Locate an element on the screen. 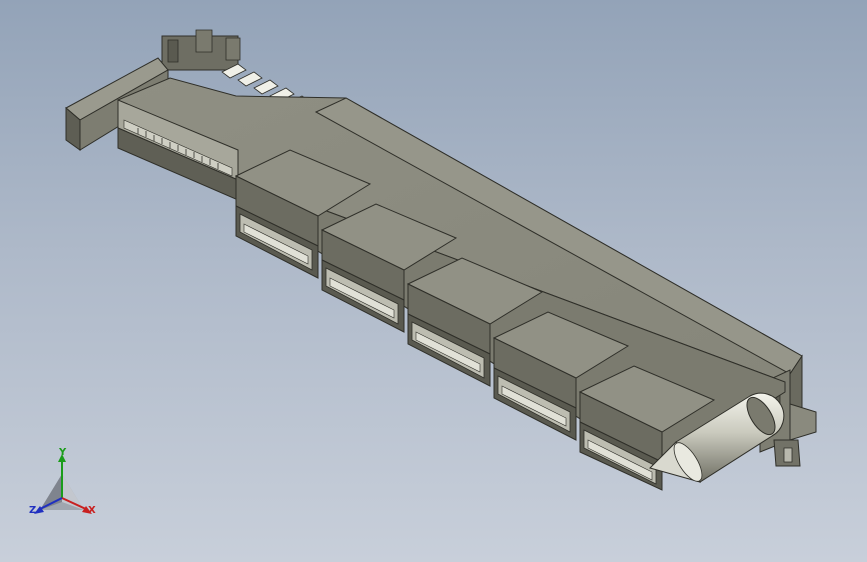 Image resolution: width=867 pixels, height=562 pixels. rear-flange is located at coordinates (201, 50).